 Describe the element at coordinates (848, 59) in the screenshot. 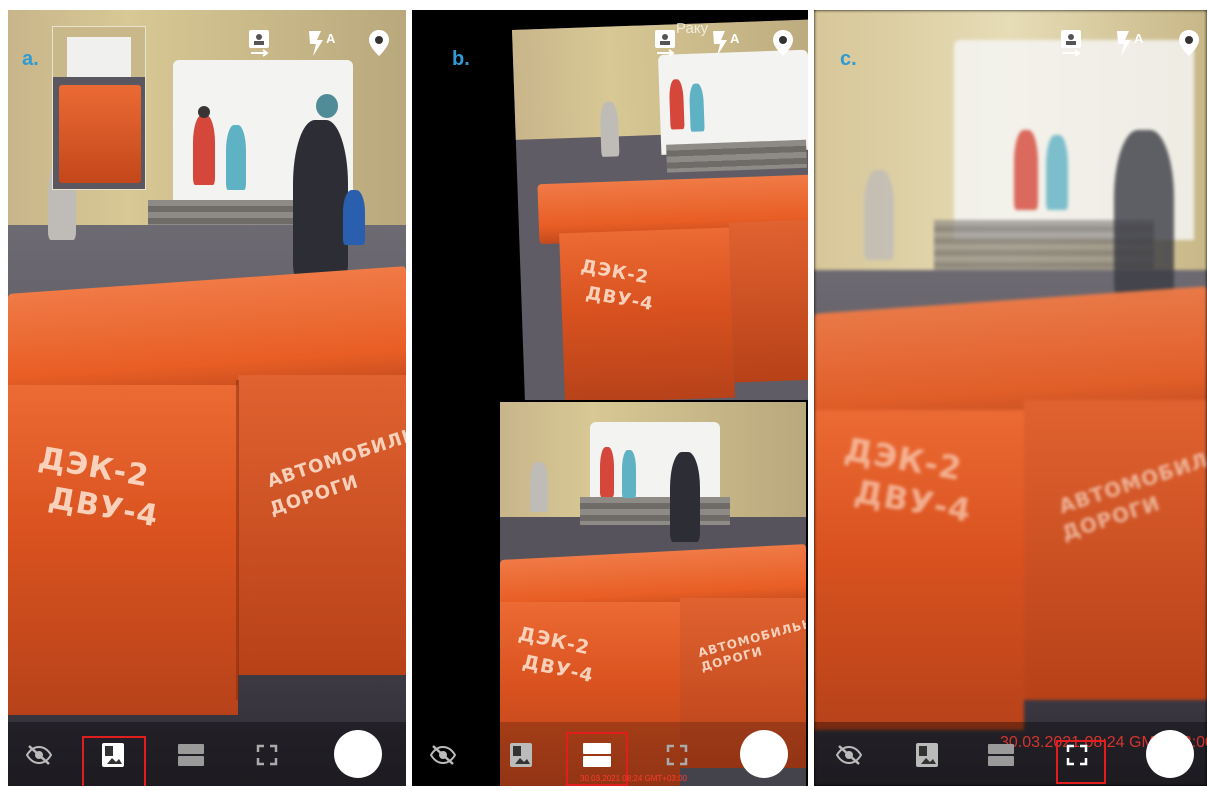

I see `panel-label: c.` at that location.